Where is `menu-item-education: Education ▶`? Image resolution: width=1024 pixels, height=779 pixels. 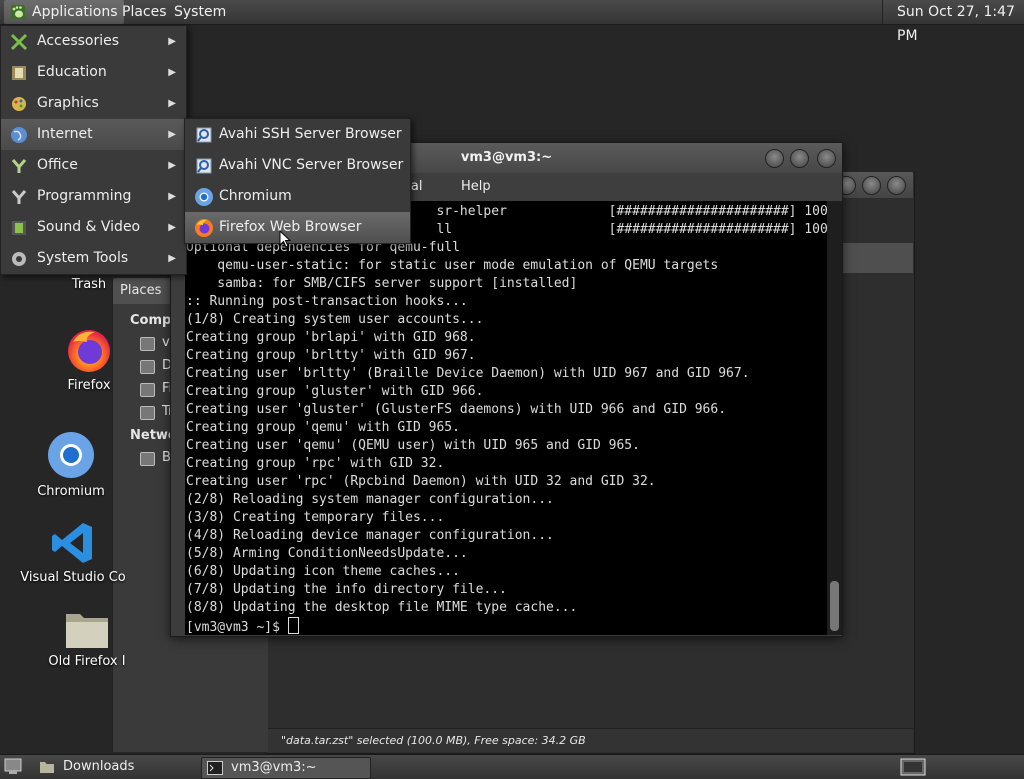 menu-item-education: Education ▶ is located at coordinates (93, 72).